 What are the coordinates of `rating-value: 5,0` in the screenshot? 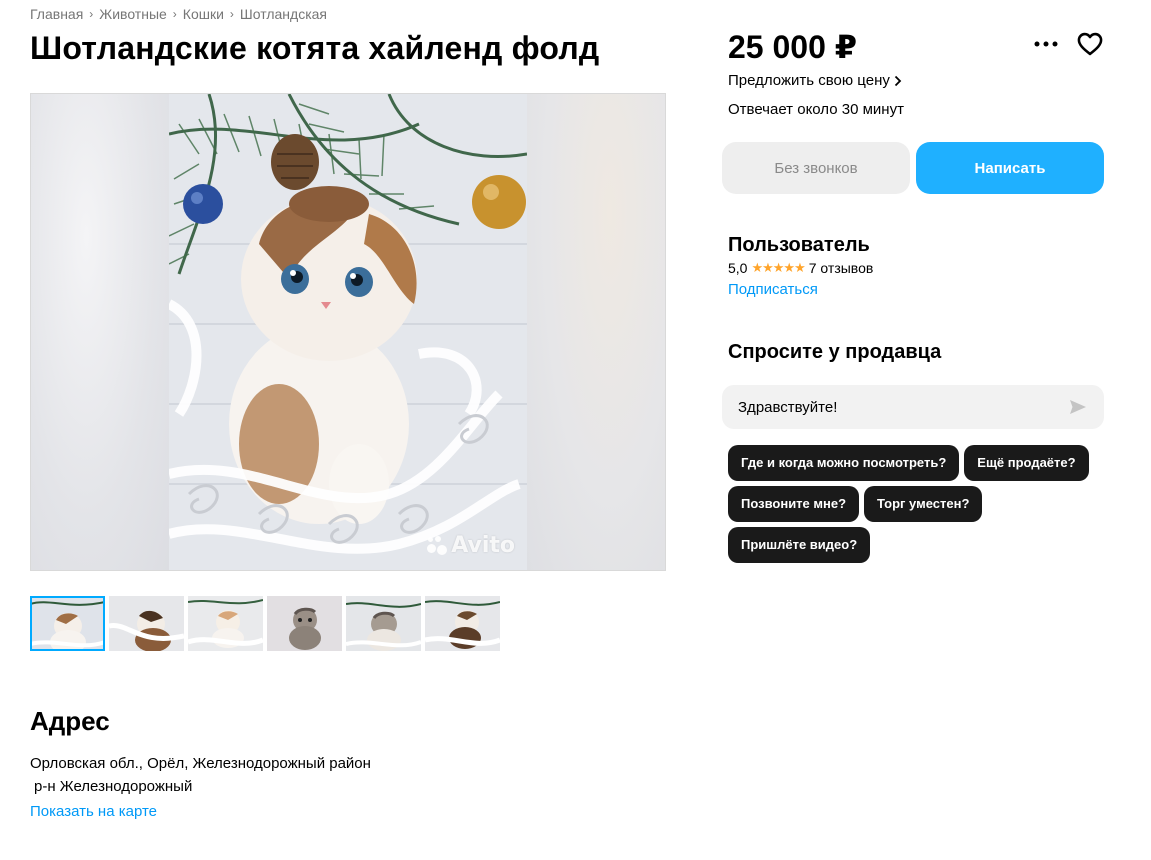 It's located at (738, 268).